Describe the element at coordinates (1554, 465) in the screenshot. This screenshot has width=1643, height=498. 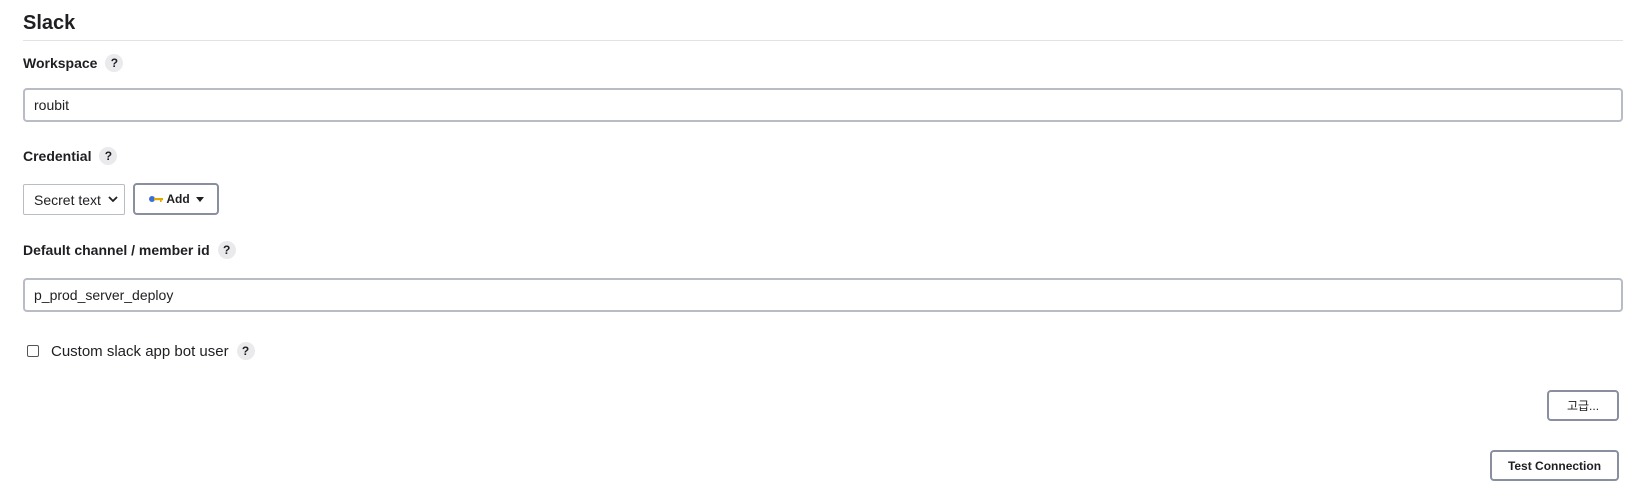
I see `test-connection-button: Test Connection` at that location.